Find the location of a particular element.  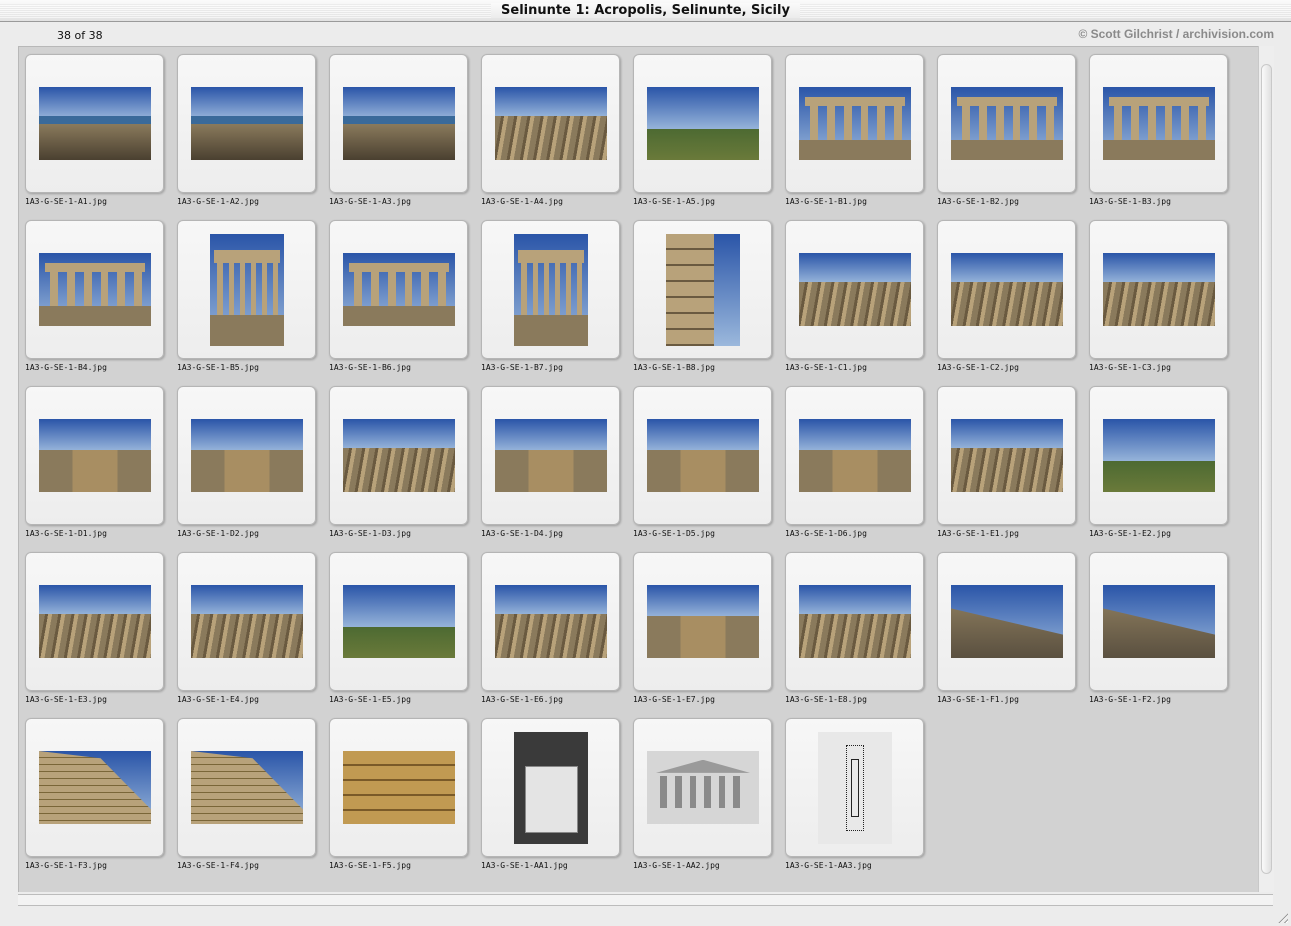

thumbnail-item: 1A3-G-SE-1-F1.jpg is located at coordinates (1006, 626).